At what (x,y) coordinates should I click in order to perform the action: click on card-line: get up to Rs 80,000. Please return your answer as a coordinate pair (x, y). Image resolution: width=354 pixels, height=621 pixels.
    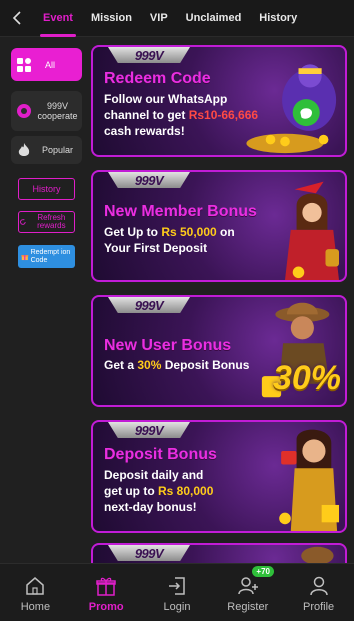
    Looking at the image, I should click on (159, 491).